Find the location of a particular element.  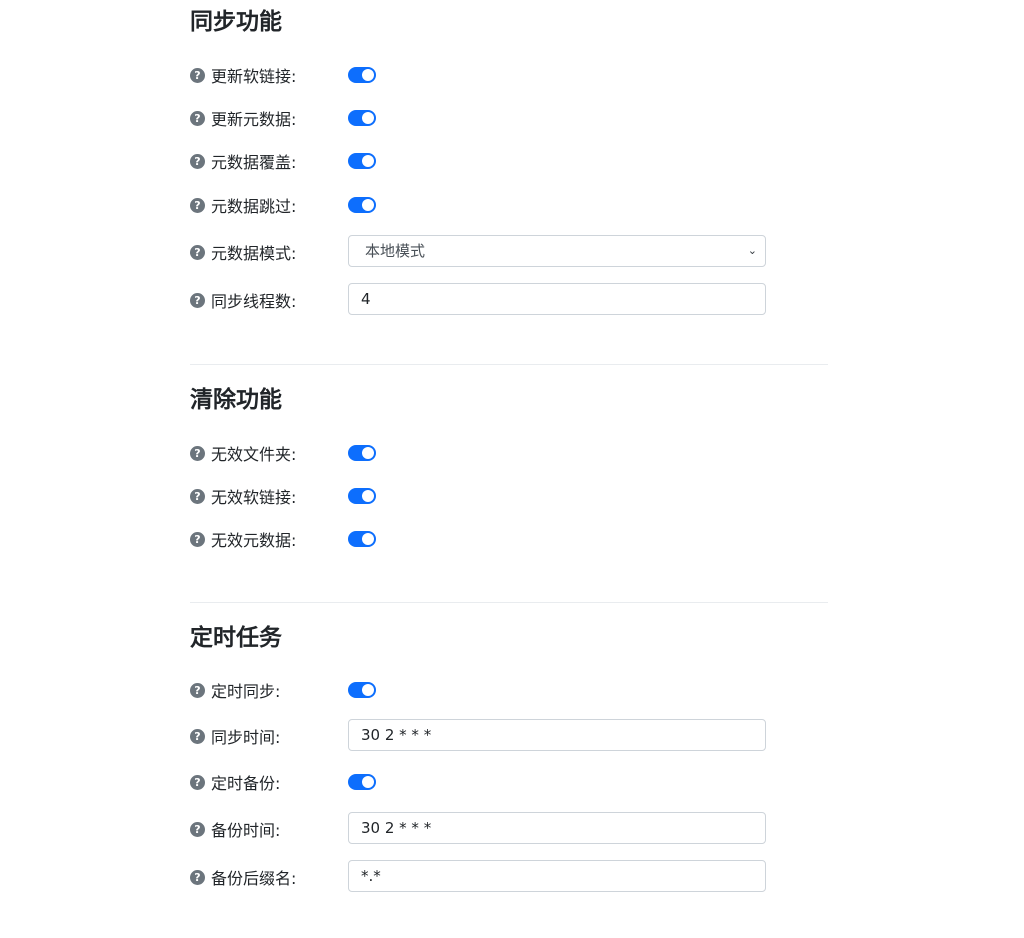

setting-row-backup-time: ? 备份时间: 30 2 * * * is located at coordinates (509, 829).